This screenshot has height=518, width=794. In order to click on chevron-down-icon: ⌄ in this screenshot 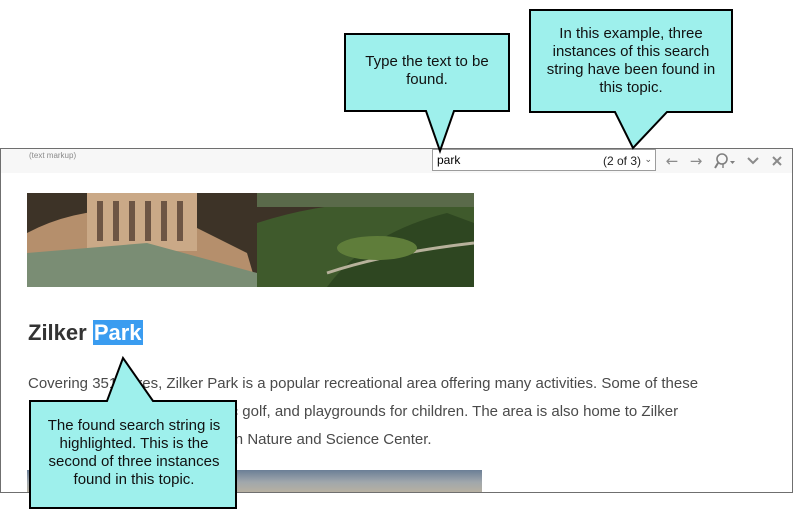, I will do `click(648, 159)`.